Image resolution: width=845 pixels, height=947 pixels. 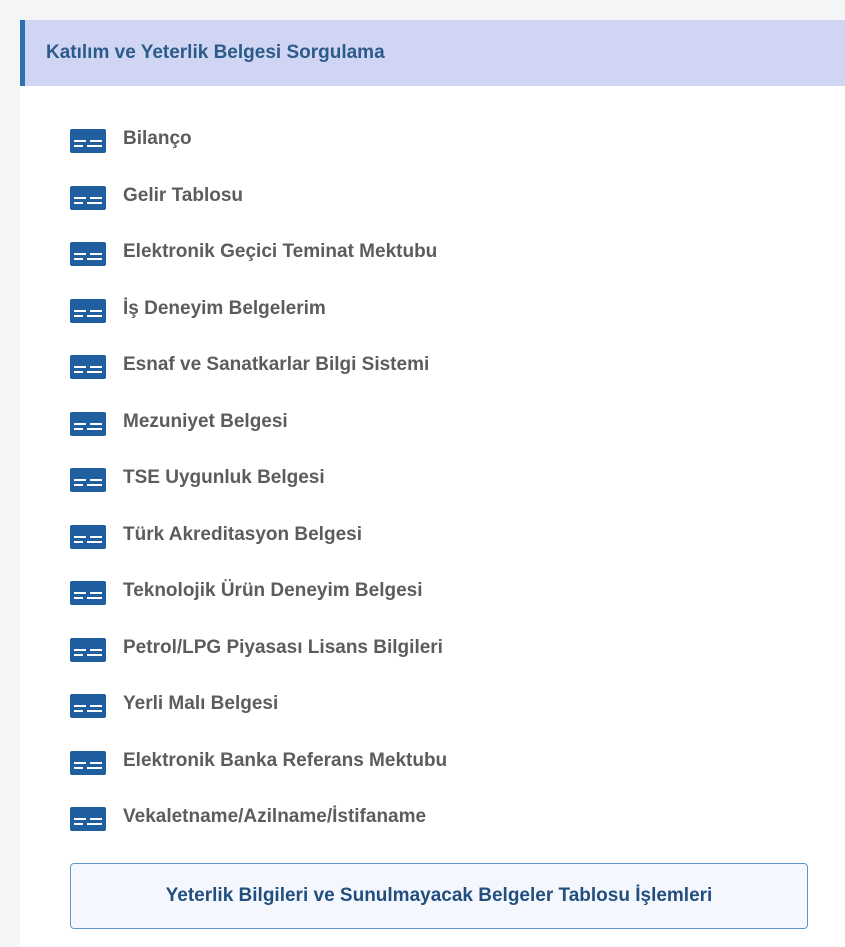 I want to click on menu-item-teknolojik-urun: Teknolojik Ürün Deneyim Belgesi, so click(x=258, y=606).